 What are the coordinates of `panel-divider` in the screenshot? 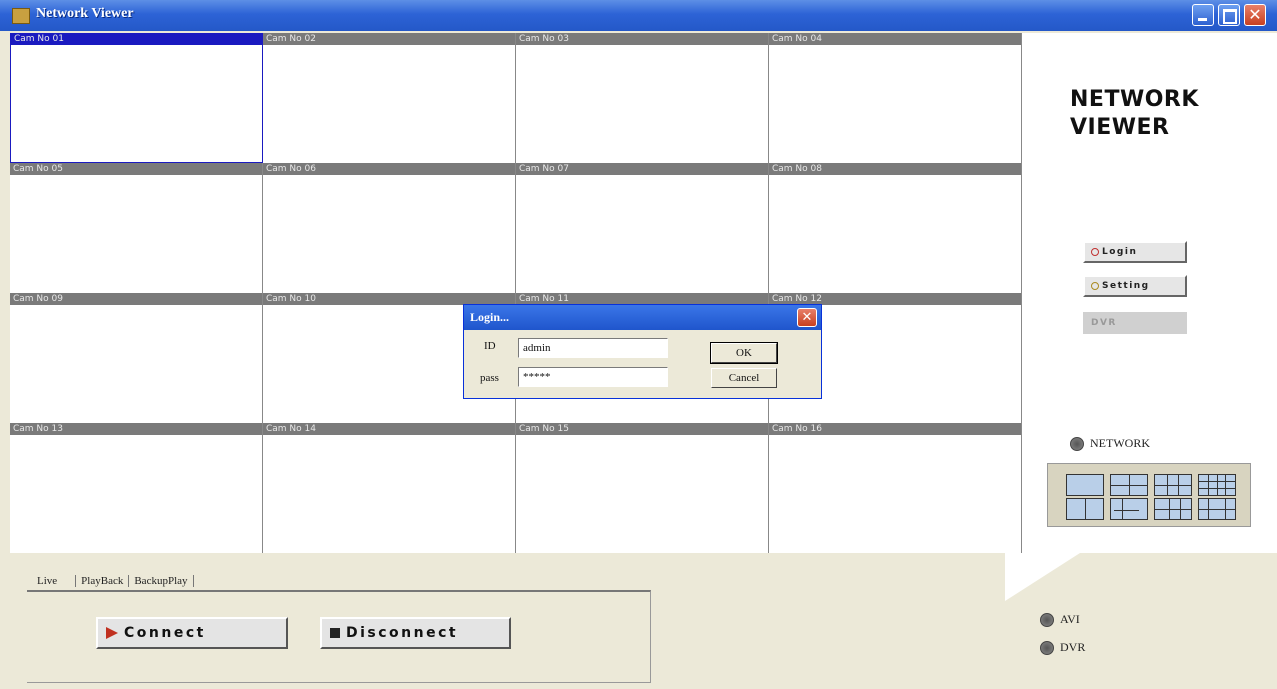 It's located at (1042, 577).